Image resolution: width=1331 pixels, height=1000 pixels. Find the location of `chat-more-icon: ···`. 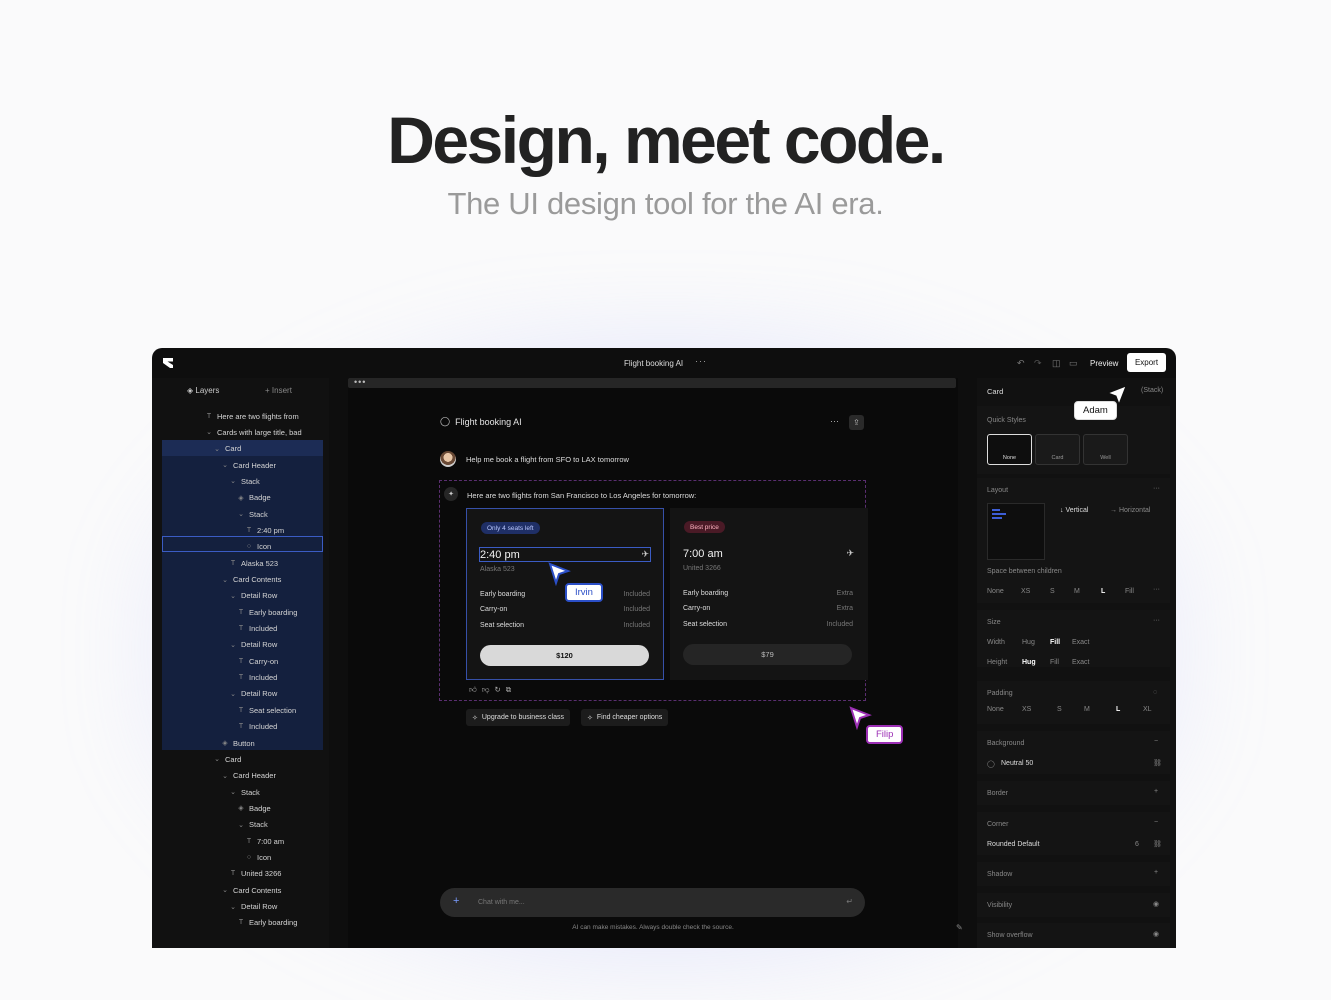

chat-more-icon: ··· is located at coordinates (834, 421).